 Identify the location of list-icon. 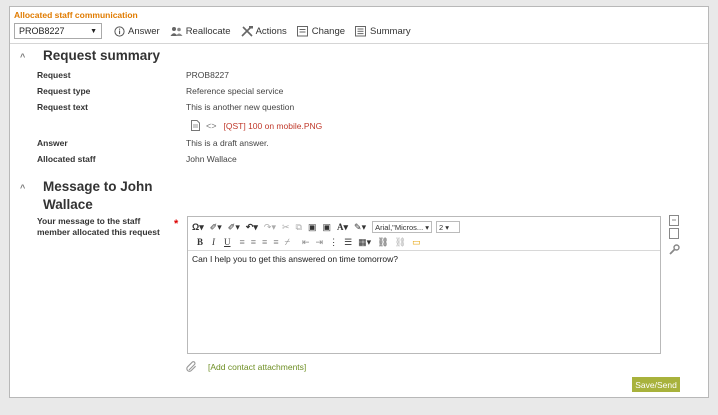
(361, 30).